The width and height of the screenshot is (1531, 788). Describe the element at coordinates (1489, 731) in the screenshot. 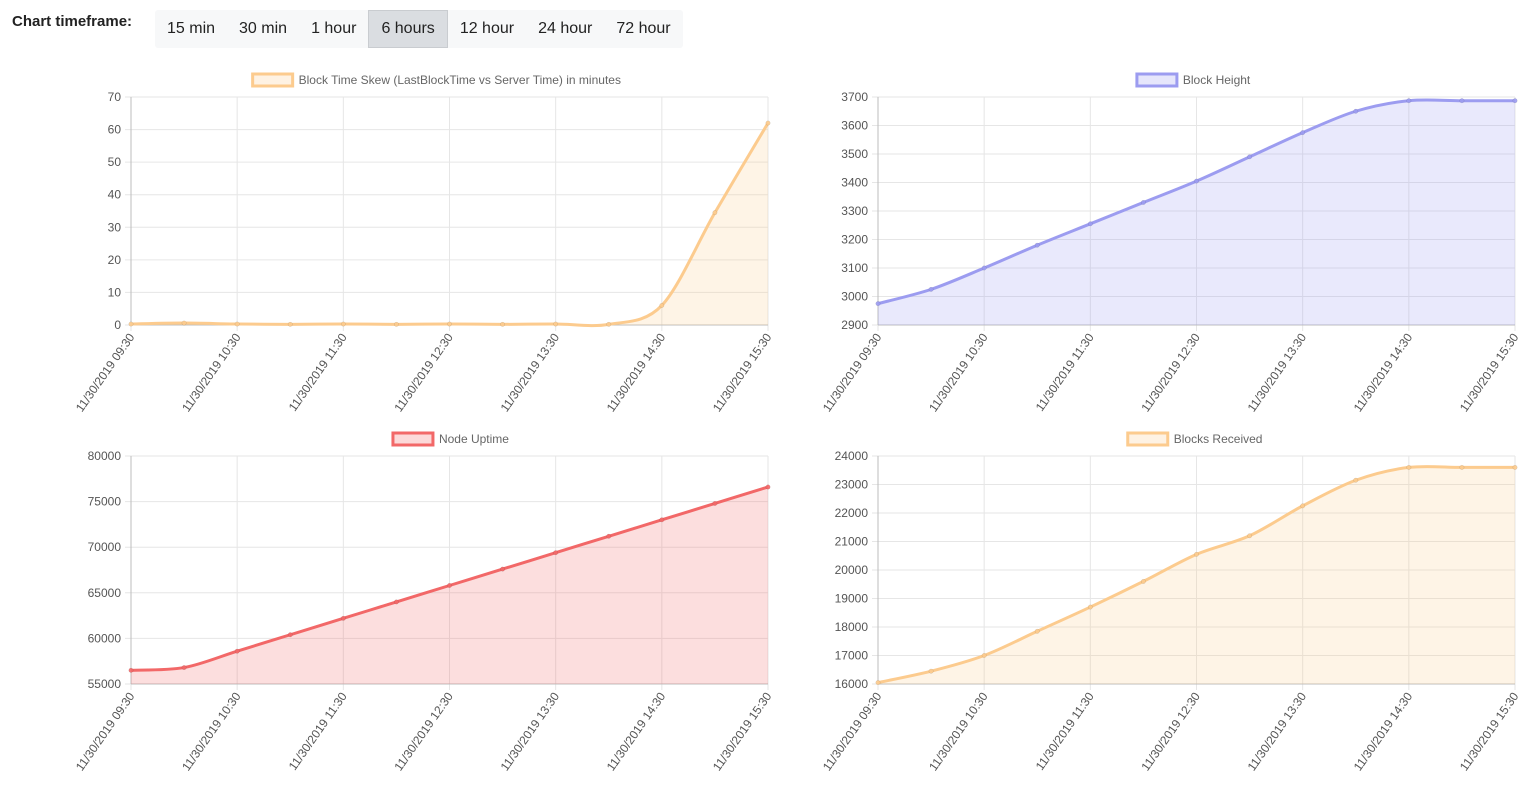

I see `x-tick-label: 11/30/2019 15:30` at that location.